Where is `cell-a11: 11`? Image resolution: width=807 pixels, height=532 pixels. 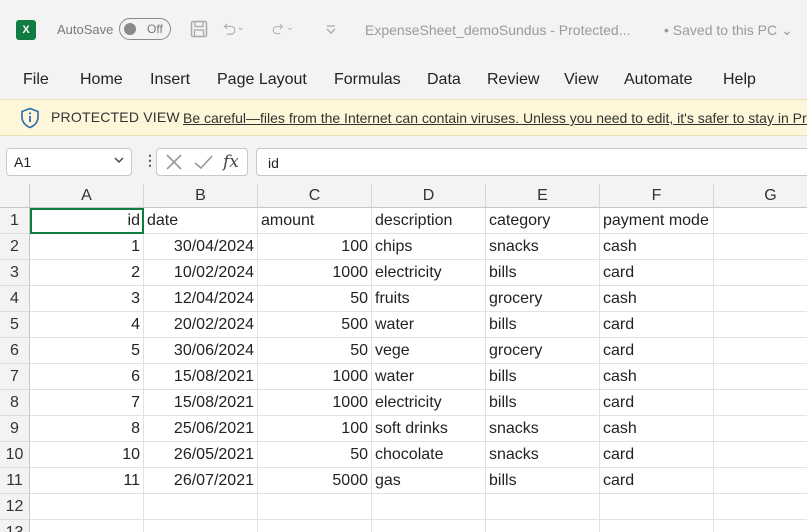
cell-a11: 11 is located at coordinates (87, 481).